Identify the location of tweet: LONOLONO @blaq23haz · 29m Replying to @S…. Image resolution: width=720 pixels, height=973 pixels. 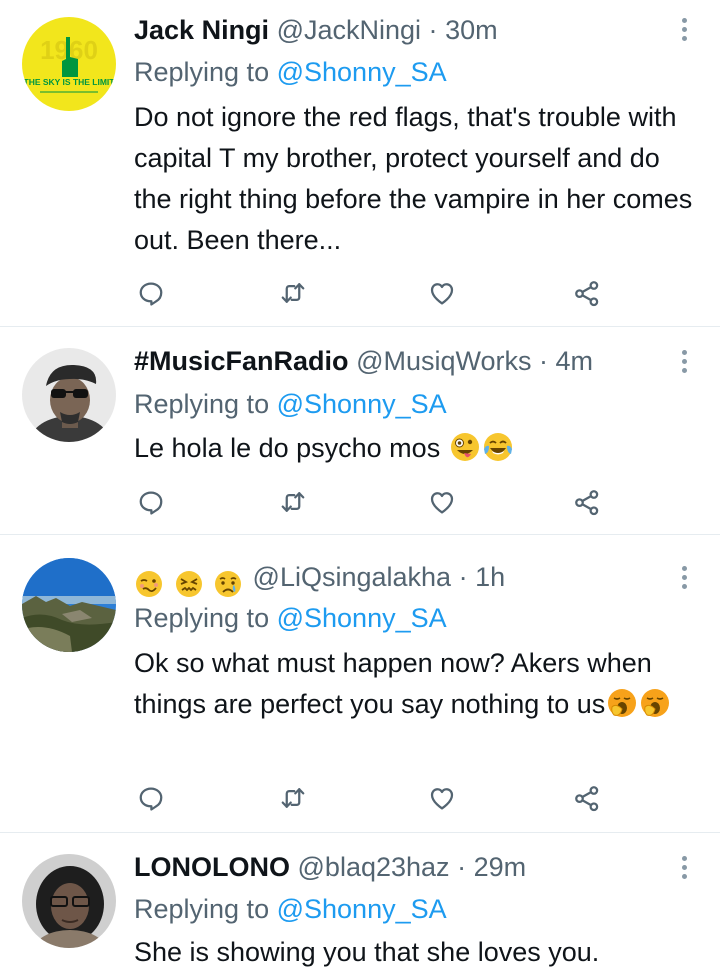
(360, 901).